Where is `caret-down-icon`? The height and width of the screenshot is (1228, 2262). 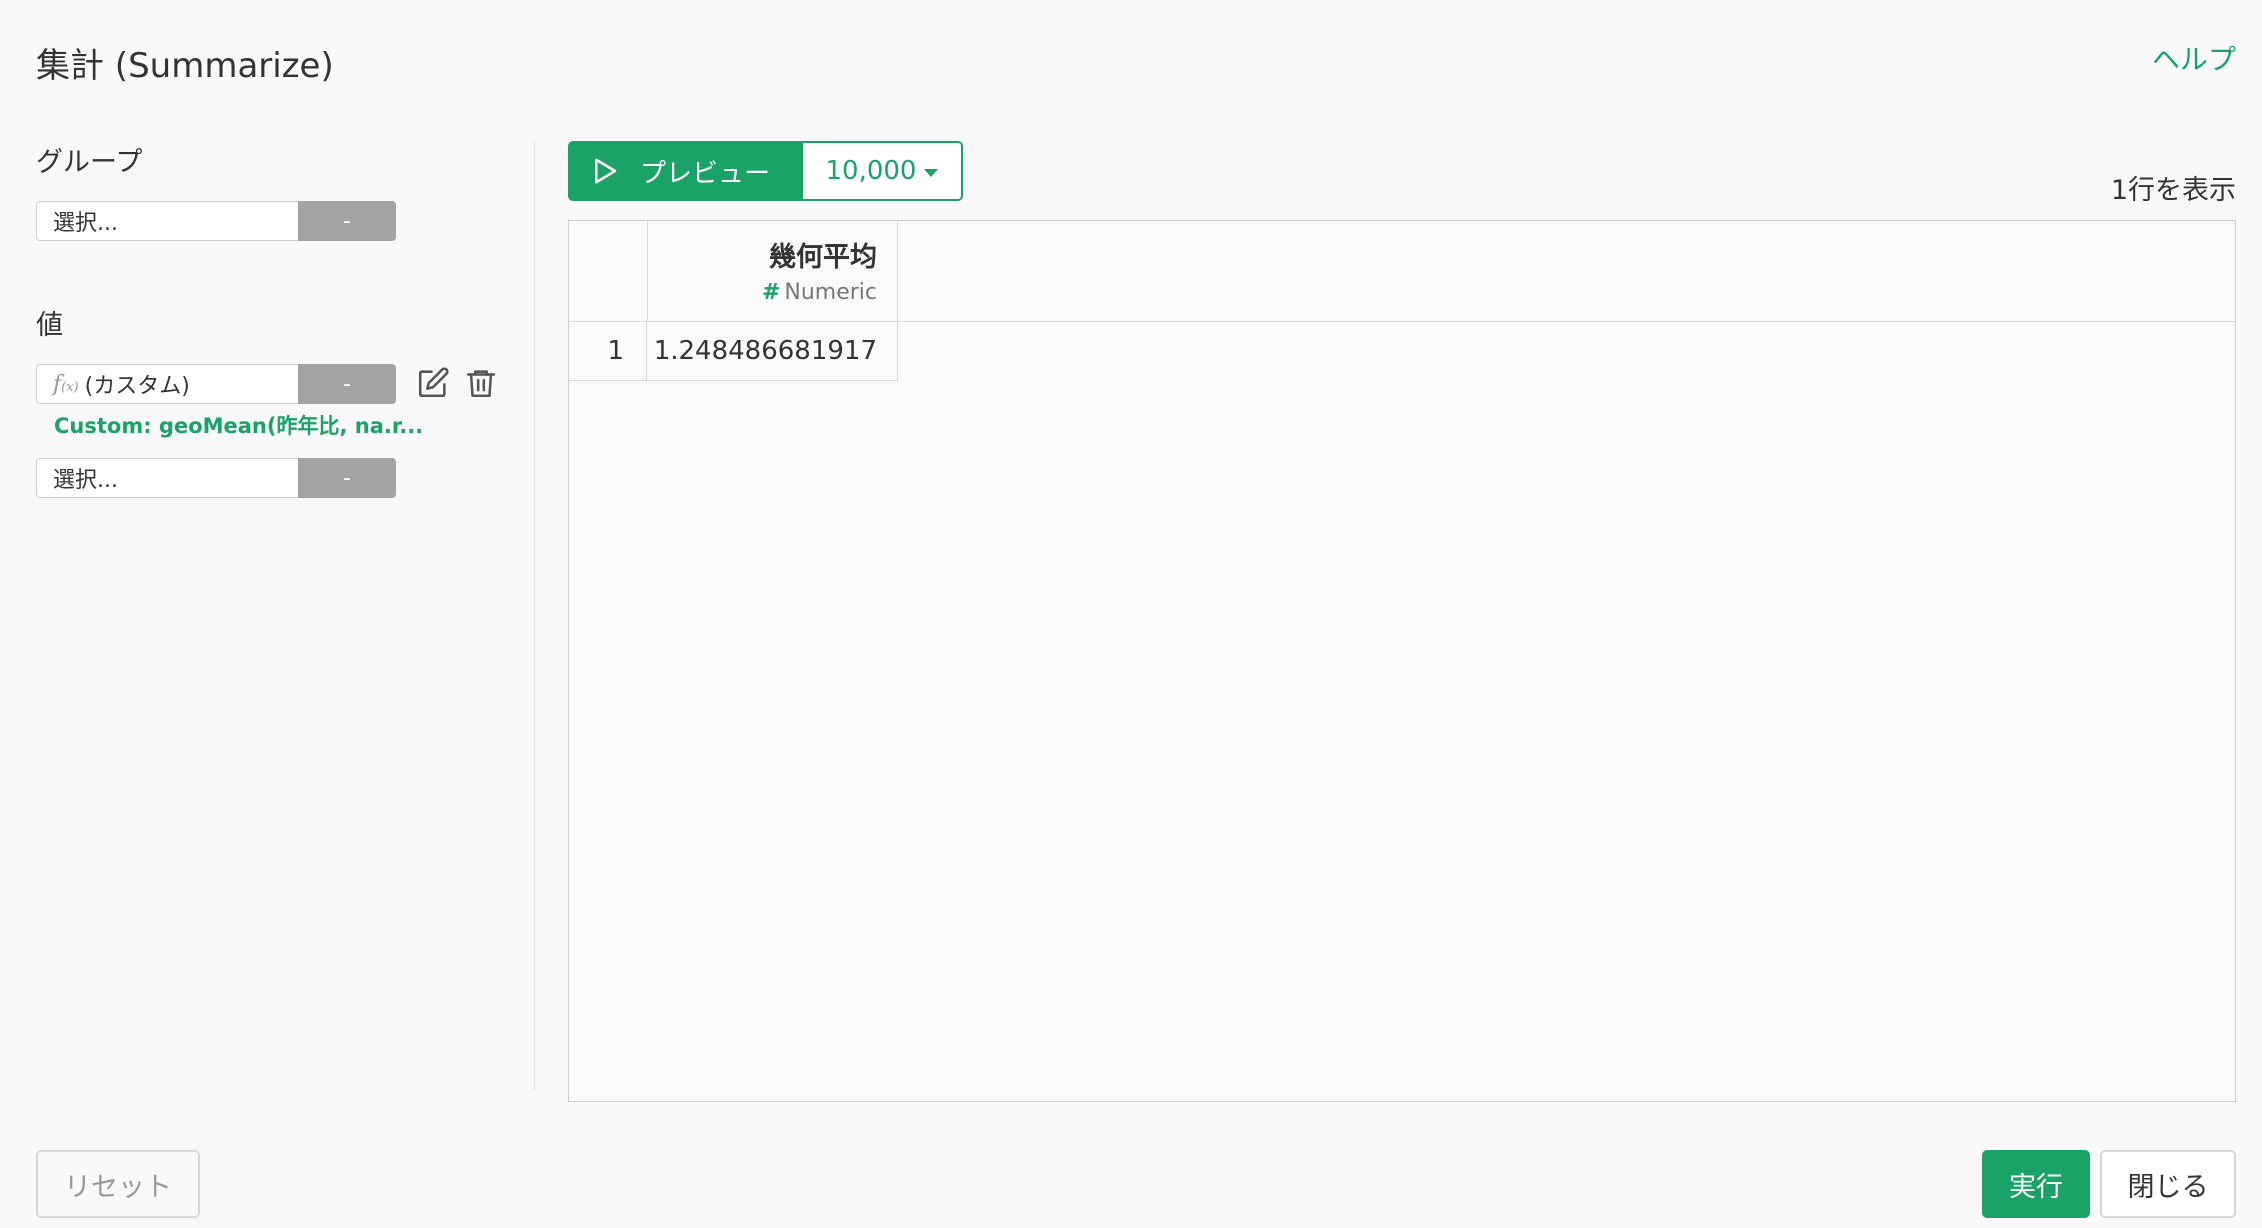
caret-down-icon is located at coordinates (931, 172).